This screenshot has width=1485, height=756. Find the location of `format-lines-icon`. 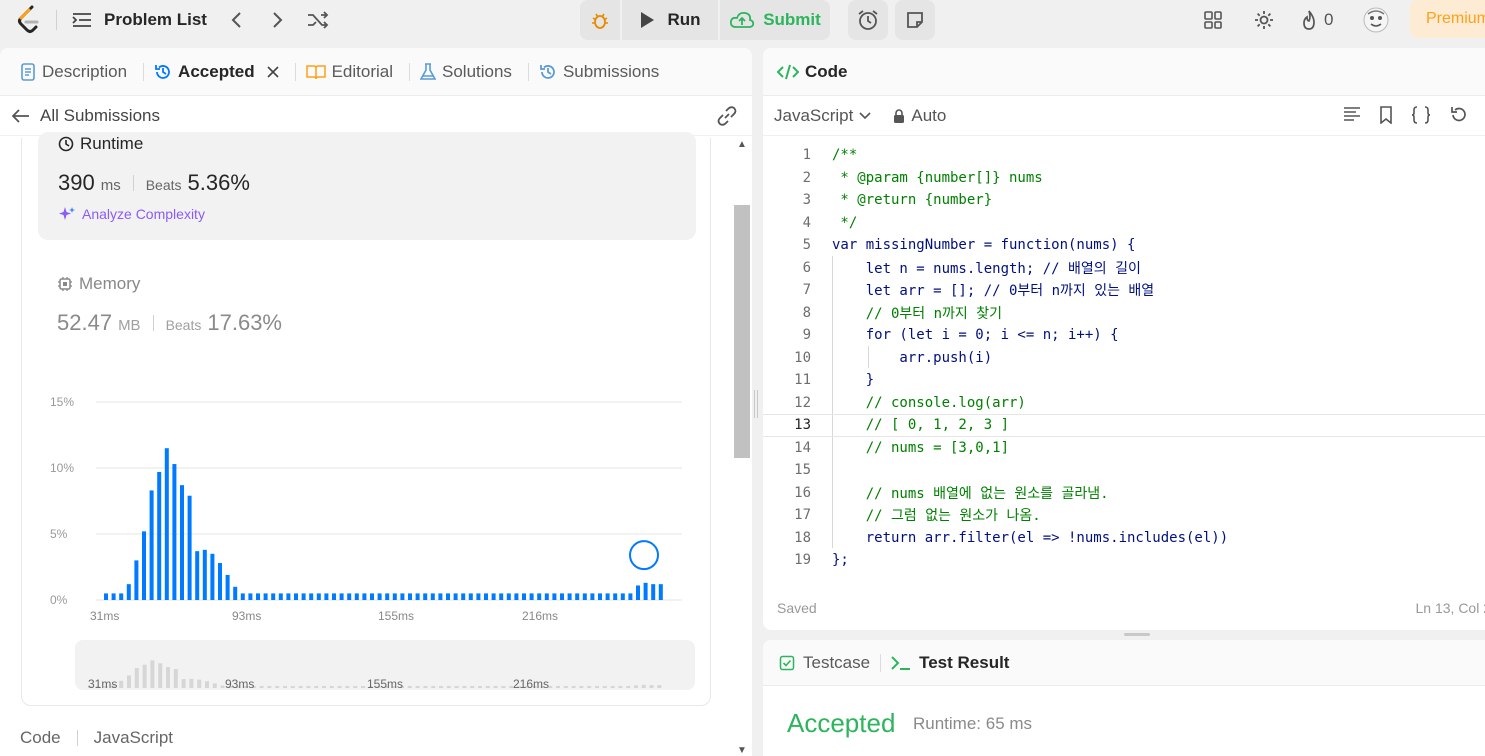

format-lines-icon is located at coordinates (1352, 114).